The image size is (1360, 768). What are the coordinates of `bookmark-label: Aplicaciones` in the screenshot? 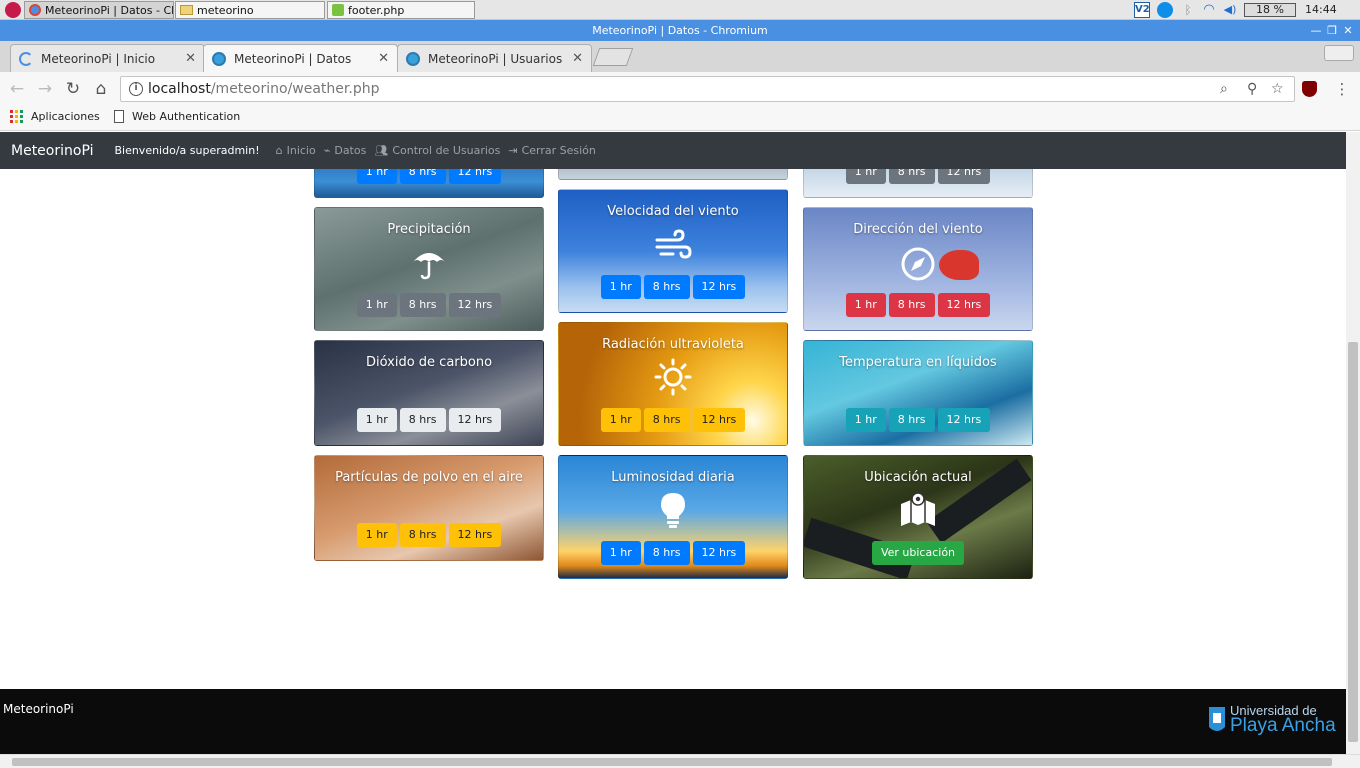 It's located at (65, 116).